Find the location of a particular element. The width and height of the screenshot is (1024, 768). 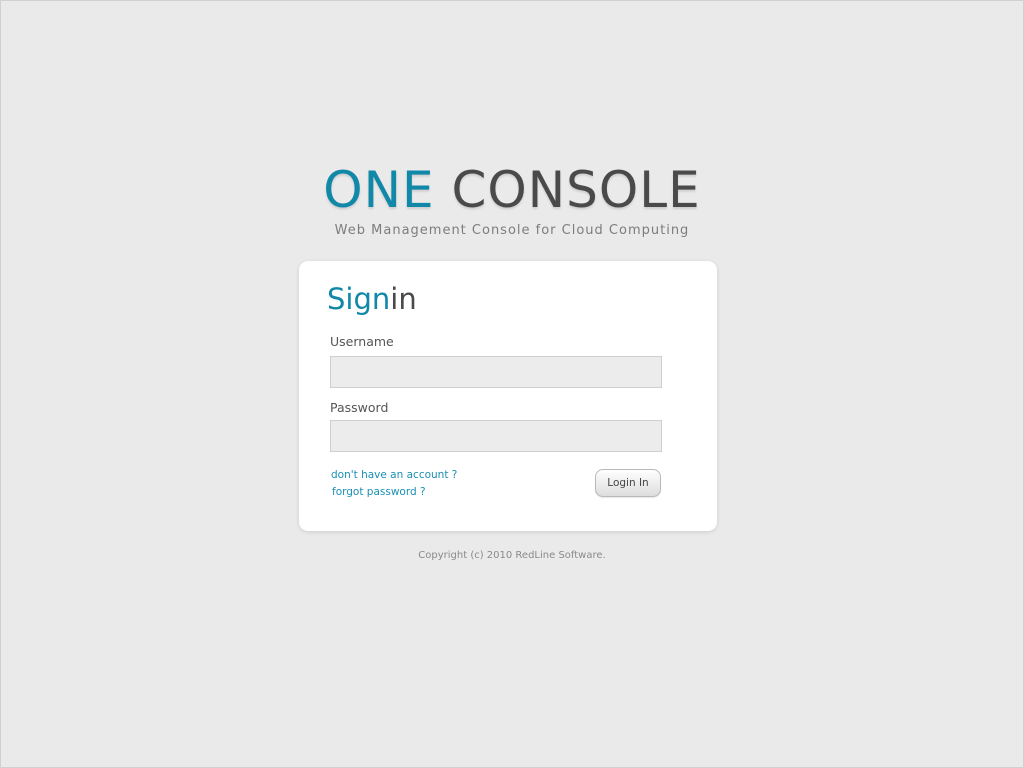

password-label: Password is located at coordinates (359, 407).